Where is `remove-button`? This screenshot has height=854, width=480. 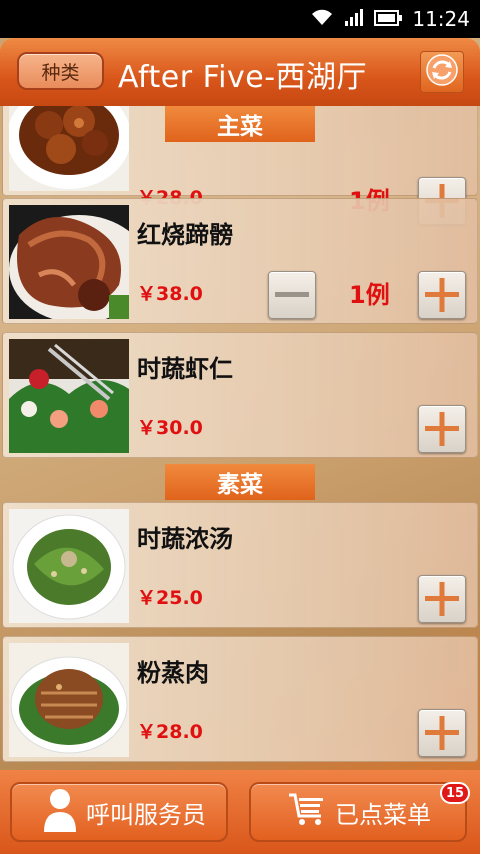
remove-button is located at coordinates (292, 295).